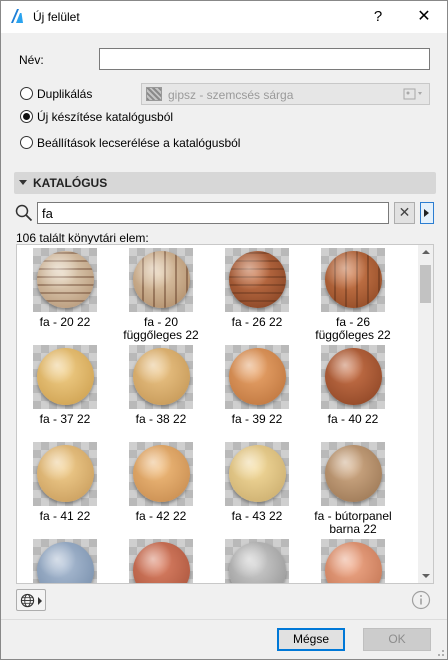 The image size is (448, 660). What do you see at coordinates (161, 419) in the screenshot?
I see `catalog-item-label: fa - 38 22` at bounding box center [161, 419].